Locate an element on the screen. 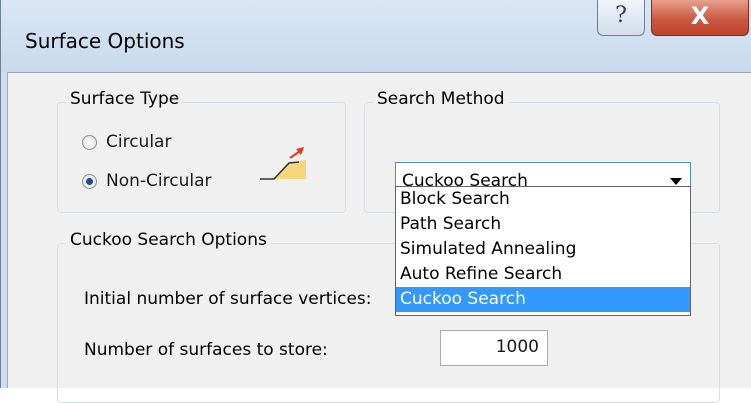 This screenshot has height=403, width=751. dropdown-option: Path Search is located at coordinates (543, 224).